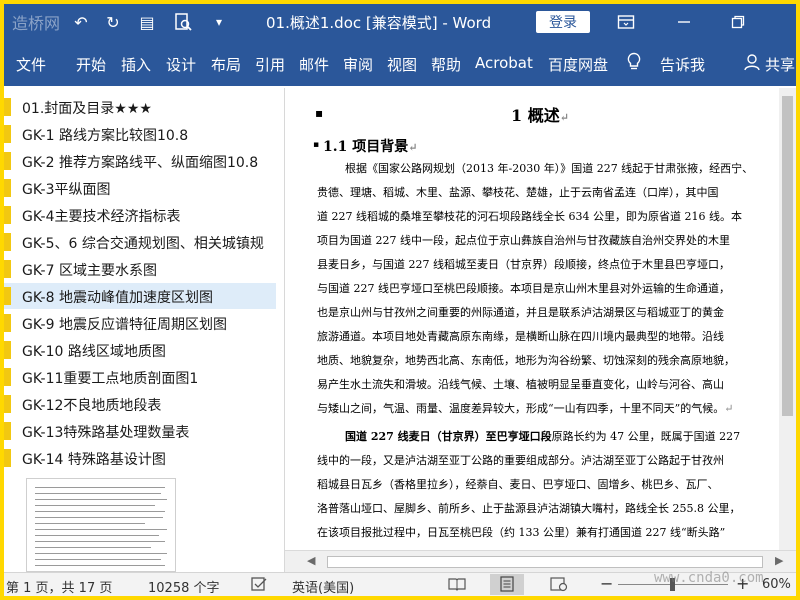 The image size is (800, 600). I want to click on nav-heading-label: GK-5、6 综合交通规划图、相关城镇规, so click(143, 244).